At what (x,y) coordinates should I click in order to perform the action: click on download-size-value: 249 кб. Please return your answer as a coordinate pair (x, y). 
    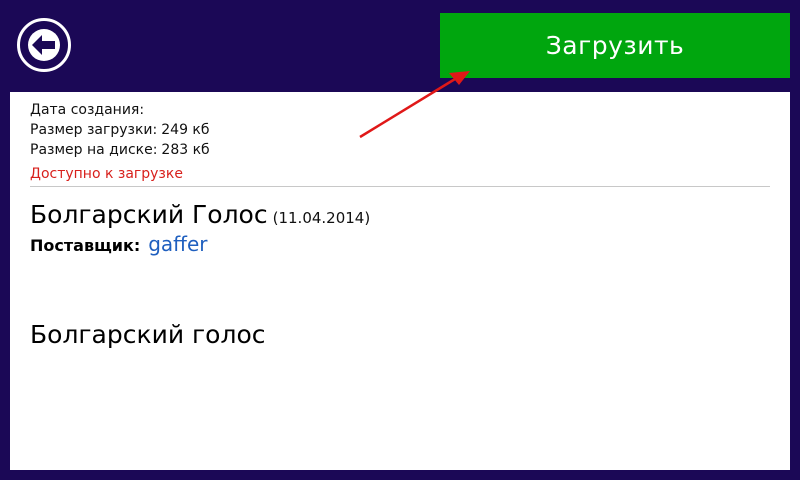
    Looking at the image, I should click on (185, 130).